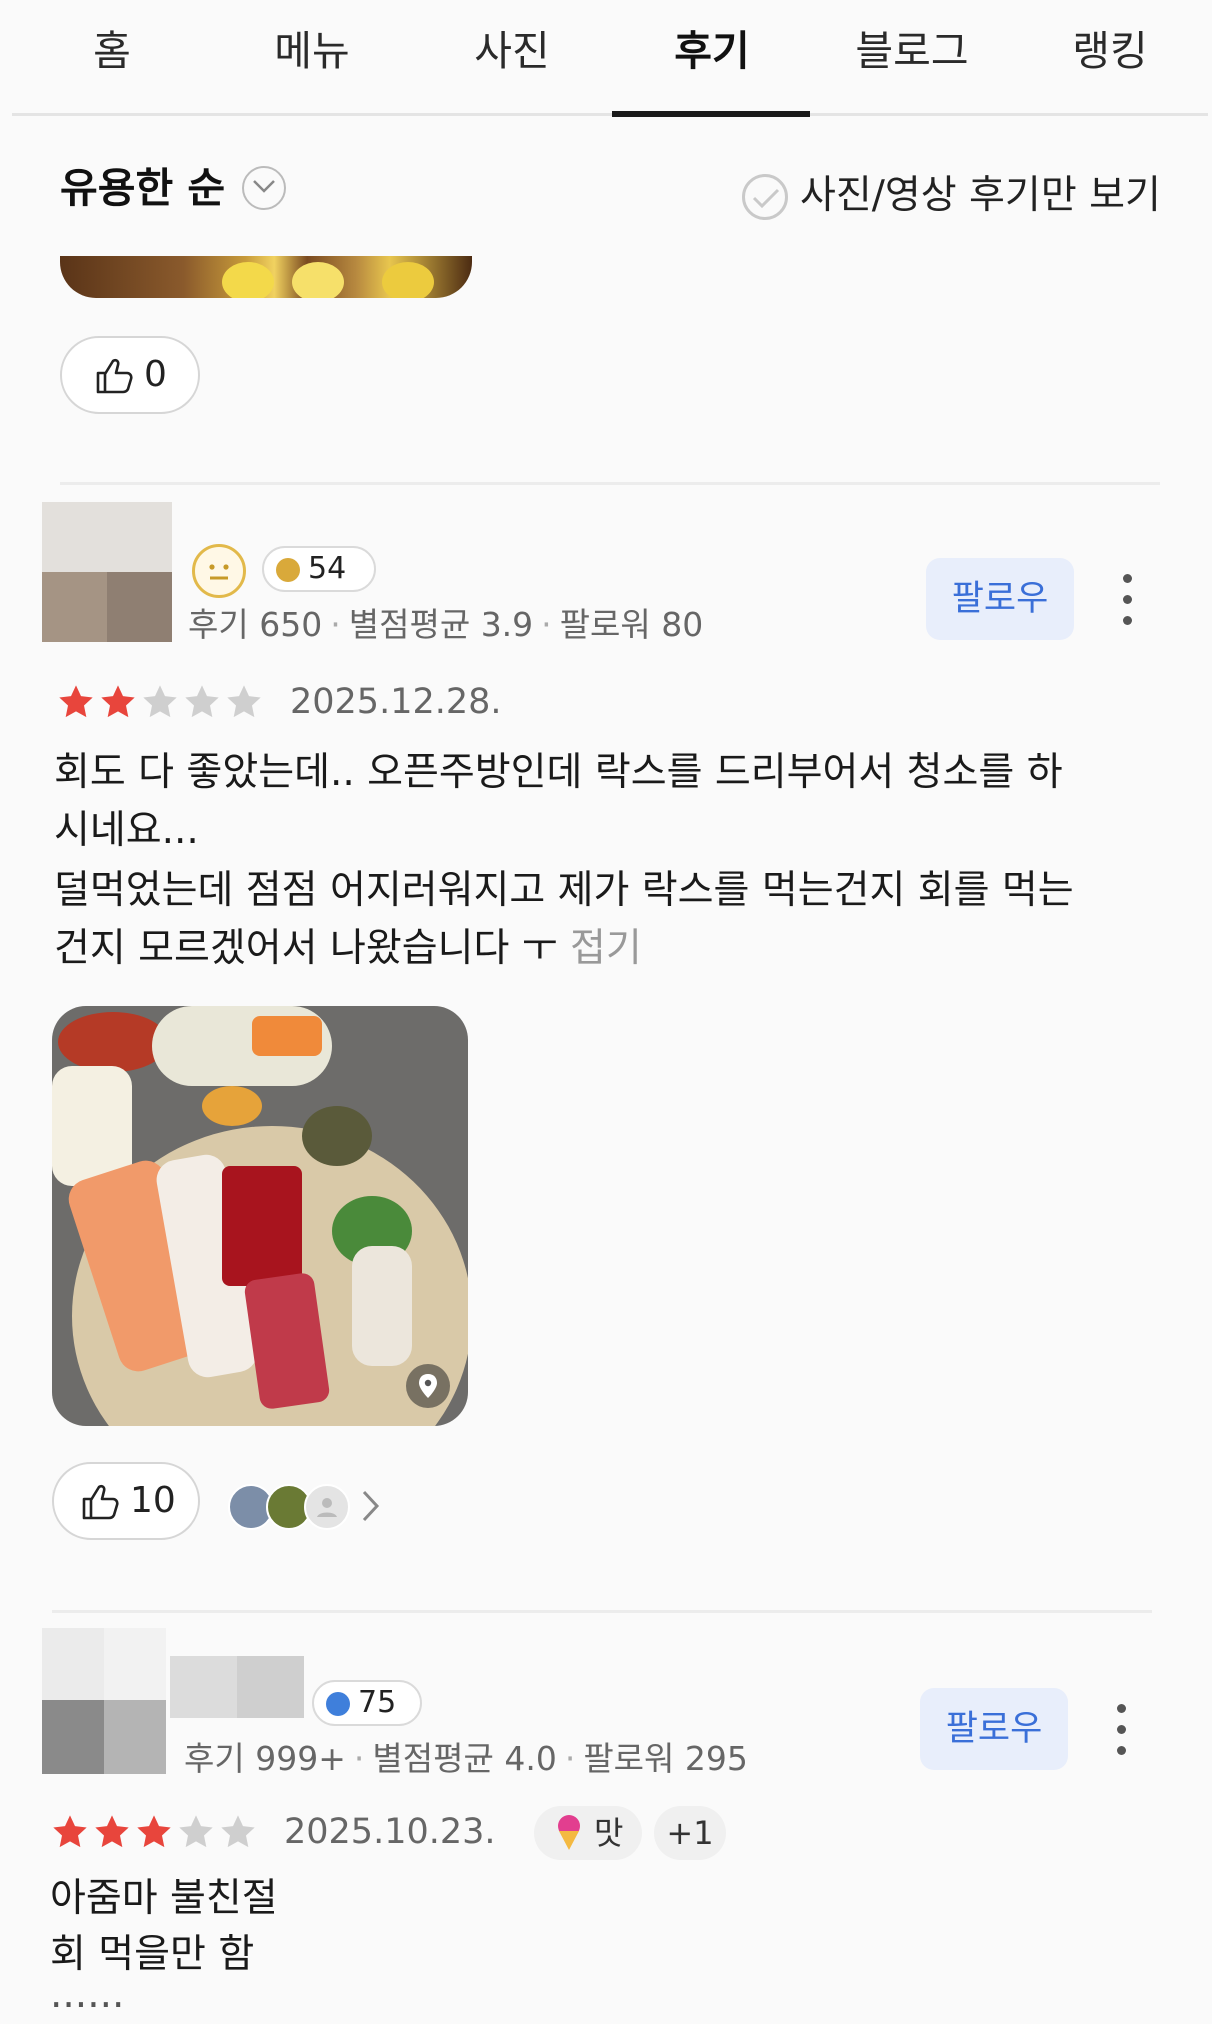  What do you see at coordinates (610, 114) in the screenshot?
I see `tab-bar-border` at bounding box center [610, 114].